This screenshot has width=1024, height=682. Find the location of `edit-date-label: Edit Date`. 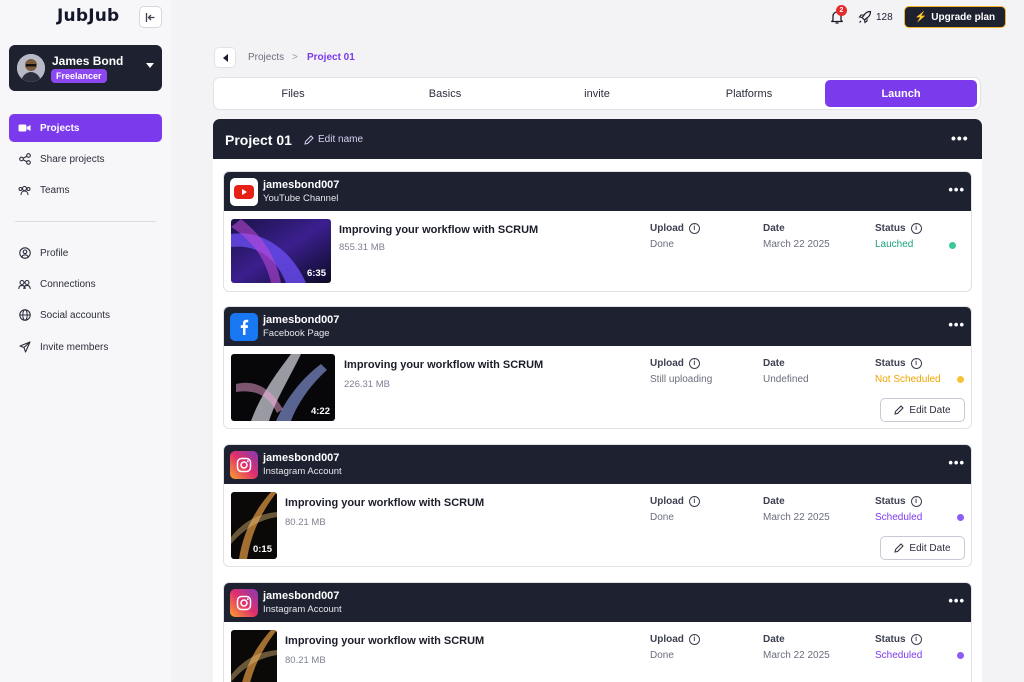

edit-date-label: Edit Date is located at coordinates (930, 410).